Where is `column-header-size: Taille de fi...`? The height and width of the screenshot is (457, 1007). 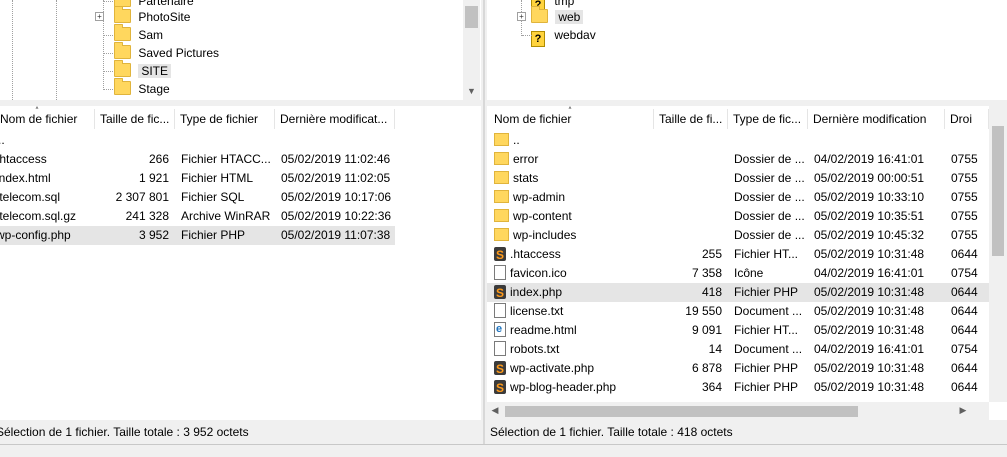 column-header-size: Taille de fi... is located at coordinates (691, 119).